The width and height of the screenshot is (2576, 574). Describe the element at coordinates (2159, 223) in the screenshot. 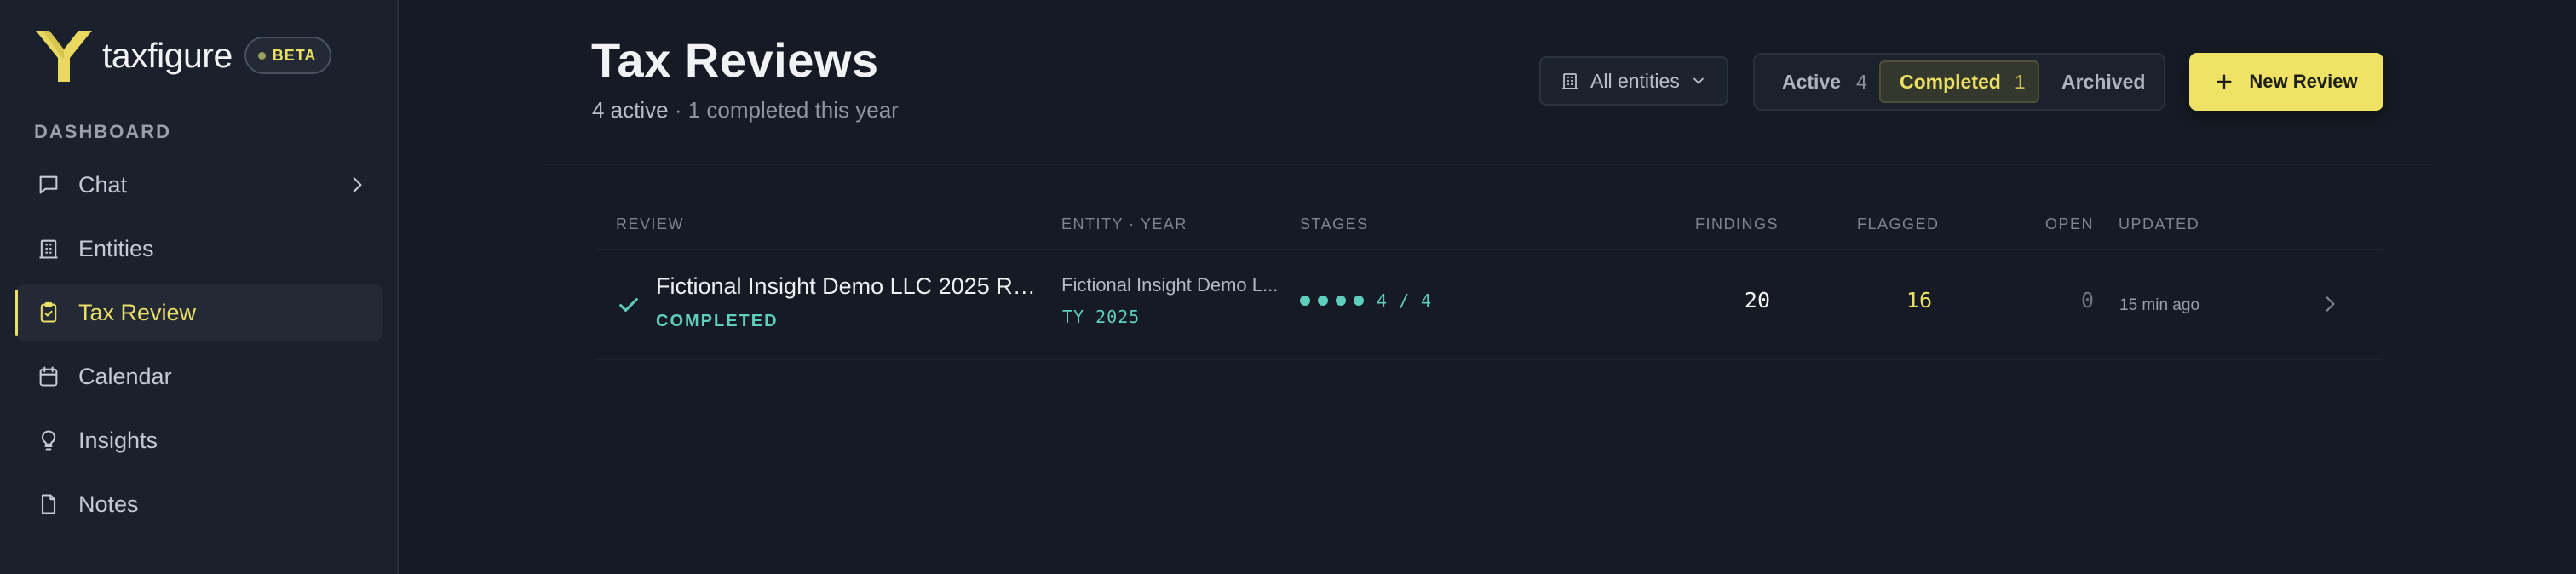

I see `column-header-updated: UPDATED` at that location.